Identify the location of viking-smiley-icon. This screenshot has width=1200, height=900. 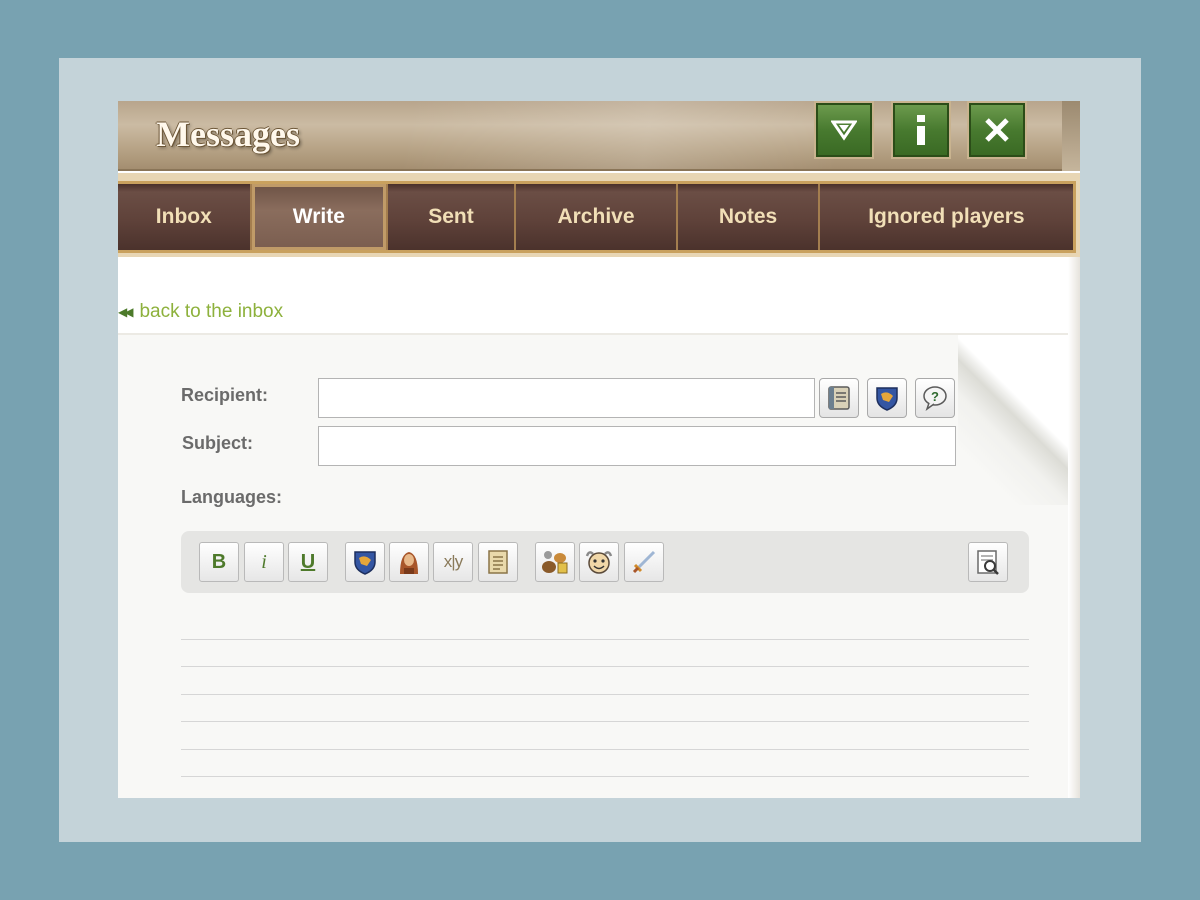
(599, 562).